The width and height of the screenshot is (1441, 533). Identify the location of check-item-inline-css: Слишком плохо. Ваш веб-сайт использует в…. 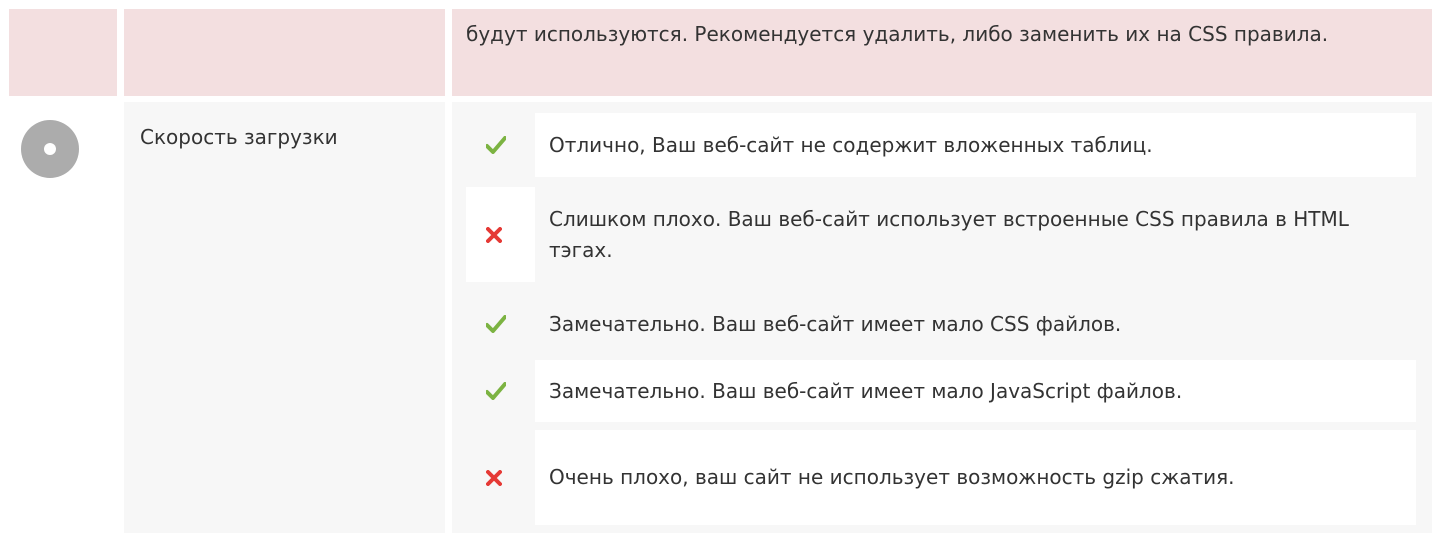
(941, 234).